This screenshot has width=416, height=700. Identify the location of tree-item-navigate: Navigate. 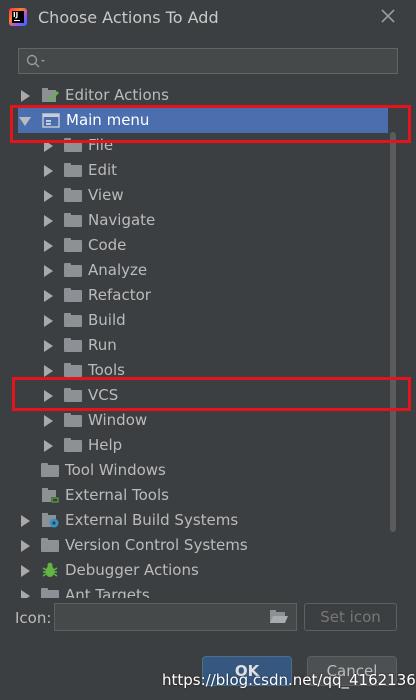
(203, 220).